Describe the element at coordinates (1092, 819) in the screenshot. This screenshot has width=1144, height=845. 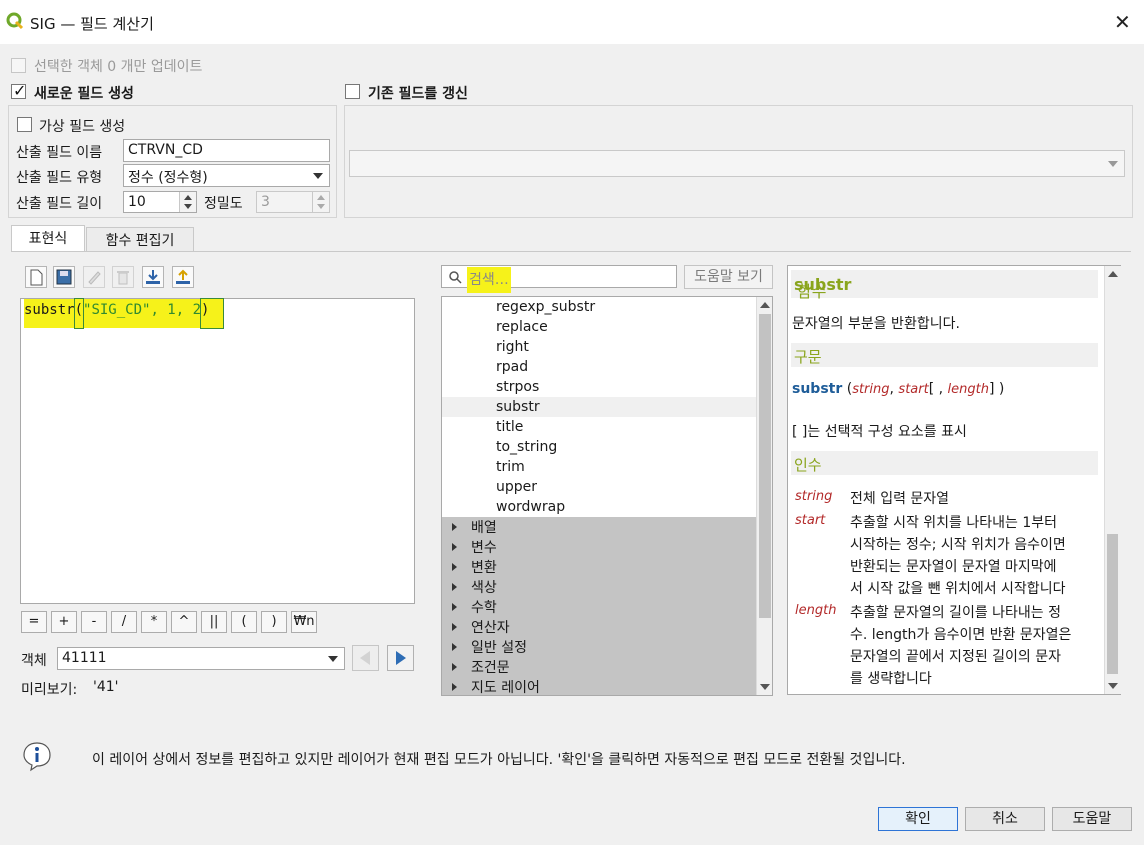
I see `help-button: 도움말` at that location.